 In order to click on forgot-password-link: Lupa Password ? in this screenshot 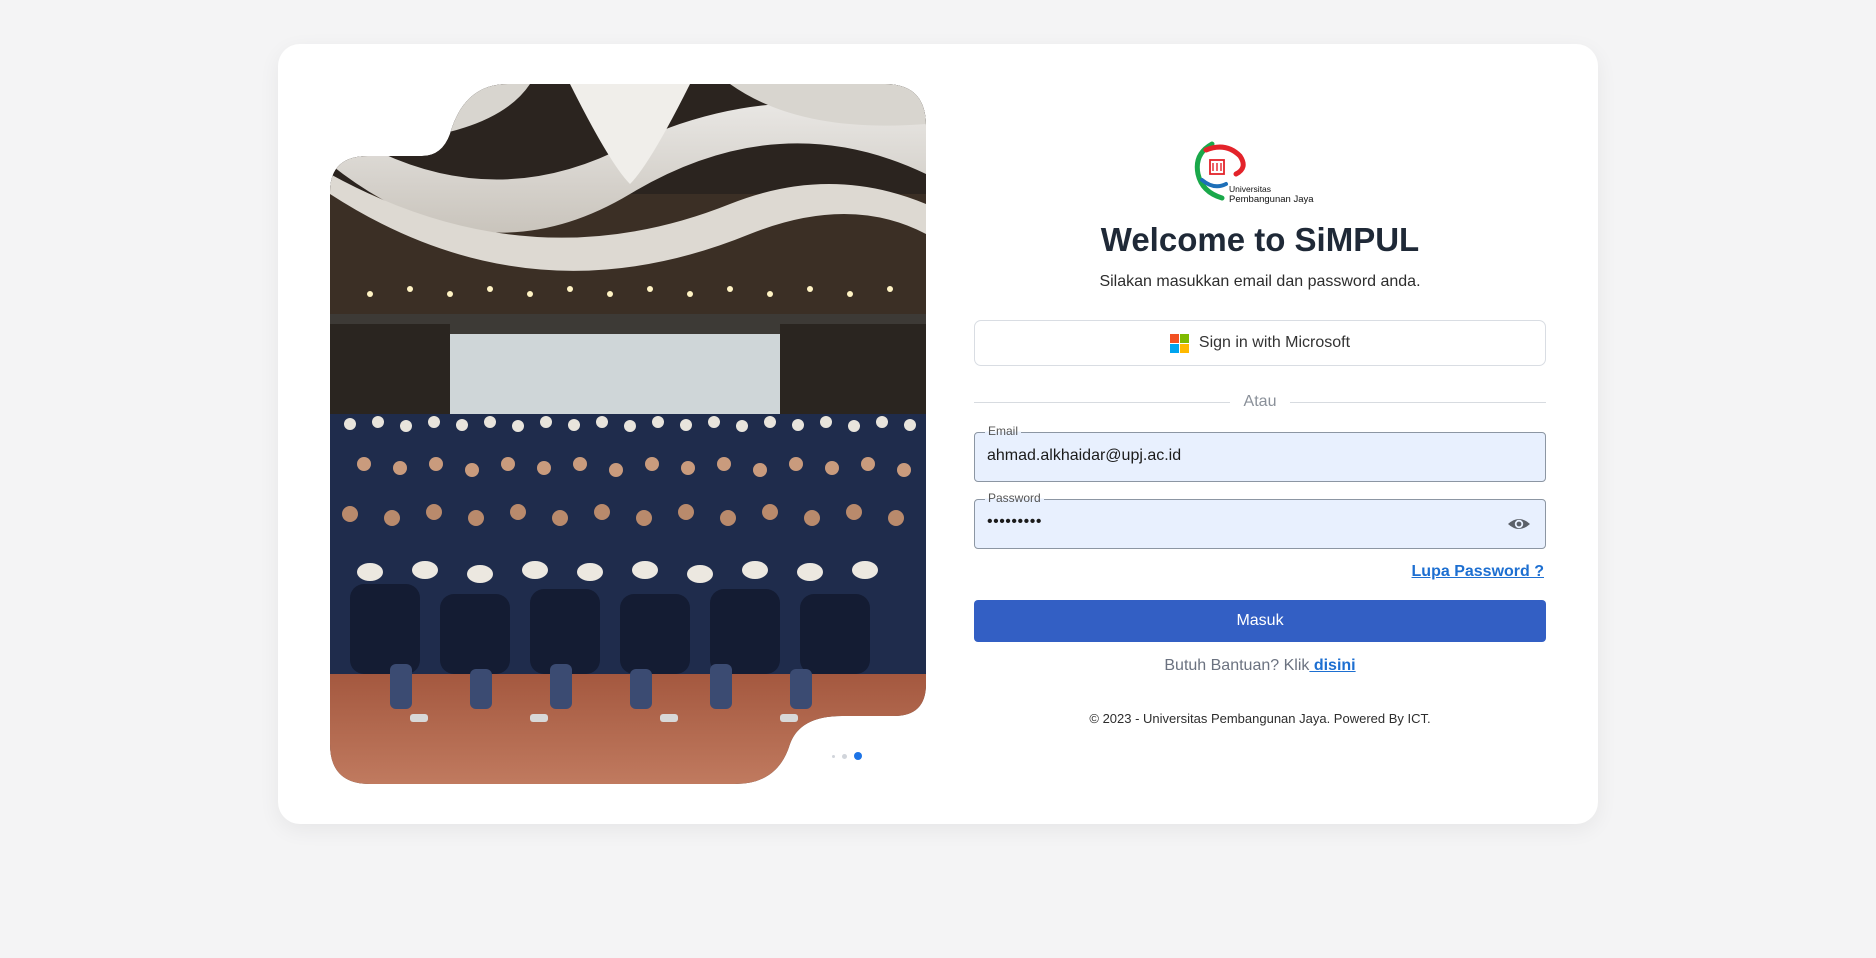, I will do `click(1478, 572)`.